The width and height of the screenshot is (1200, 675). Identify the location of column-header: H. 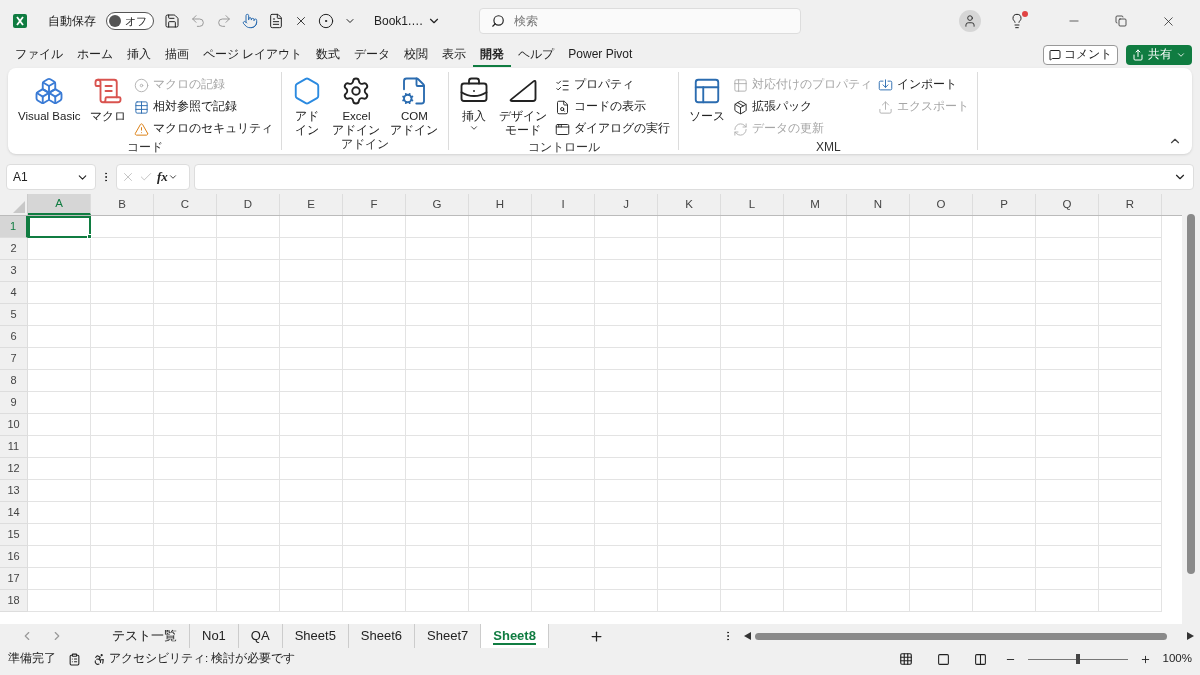
(500, 204).